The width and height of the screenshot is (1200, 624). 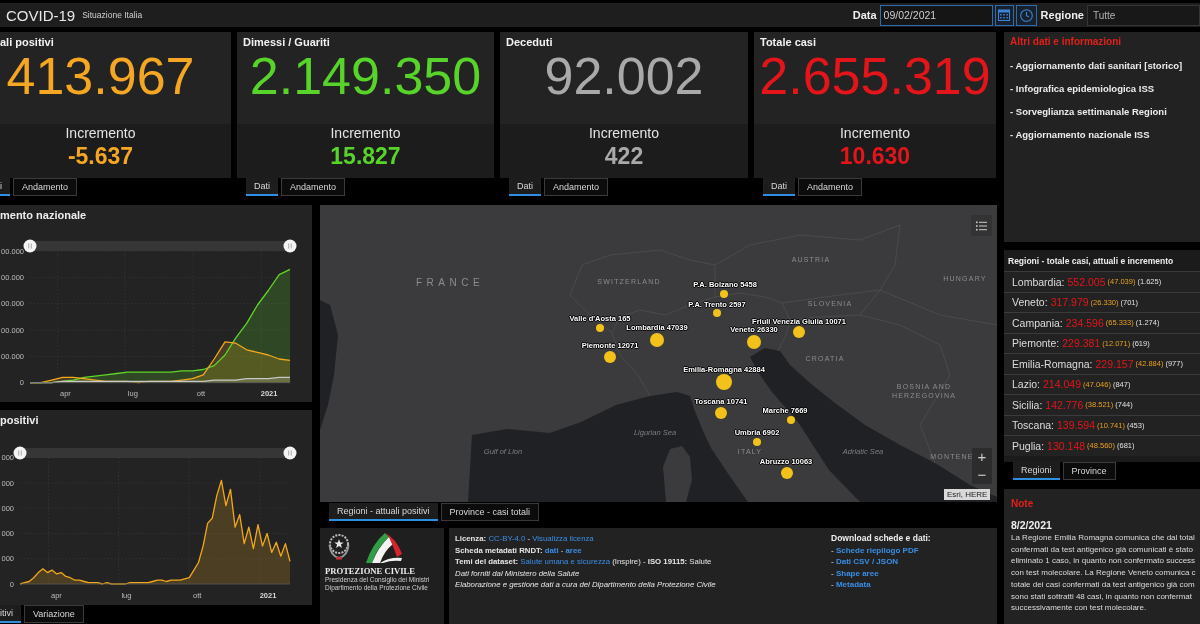 I want to click on app-subtitle: Situazione Italia, so click(x=112, y=15).